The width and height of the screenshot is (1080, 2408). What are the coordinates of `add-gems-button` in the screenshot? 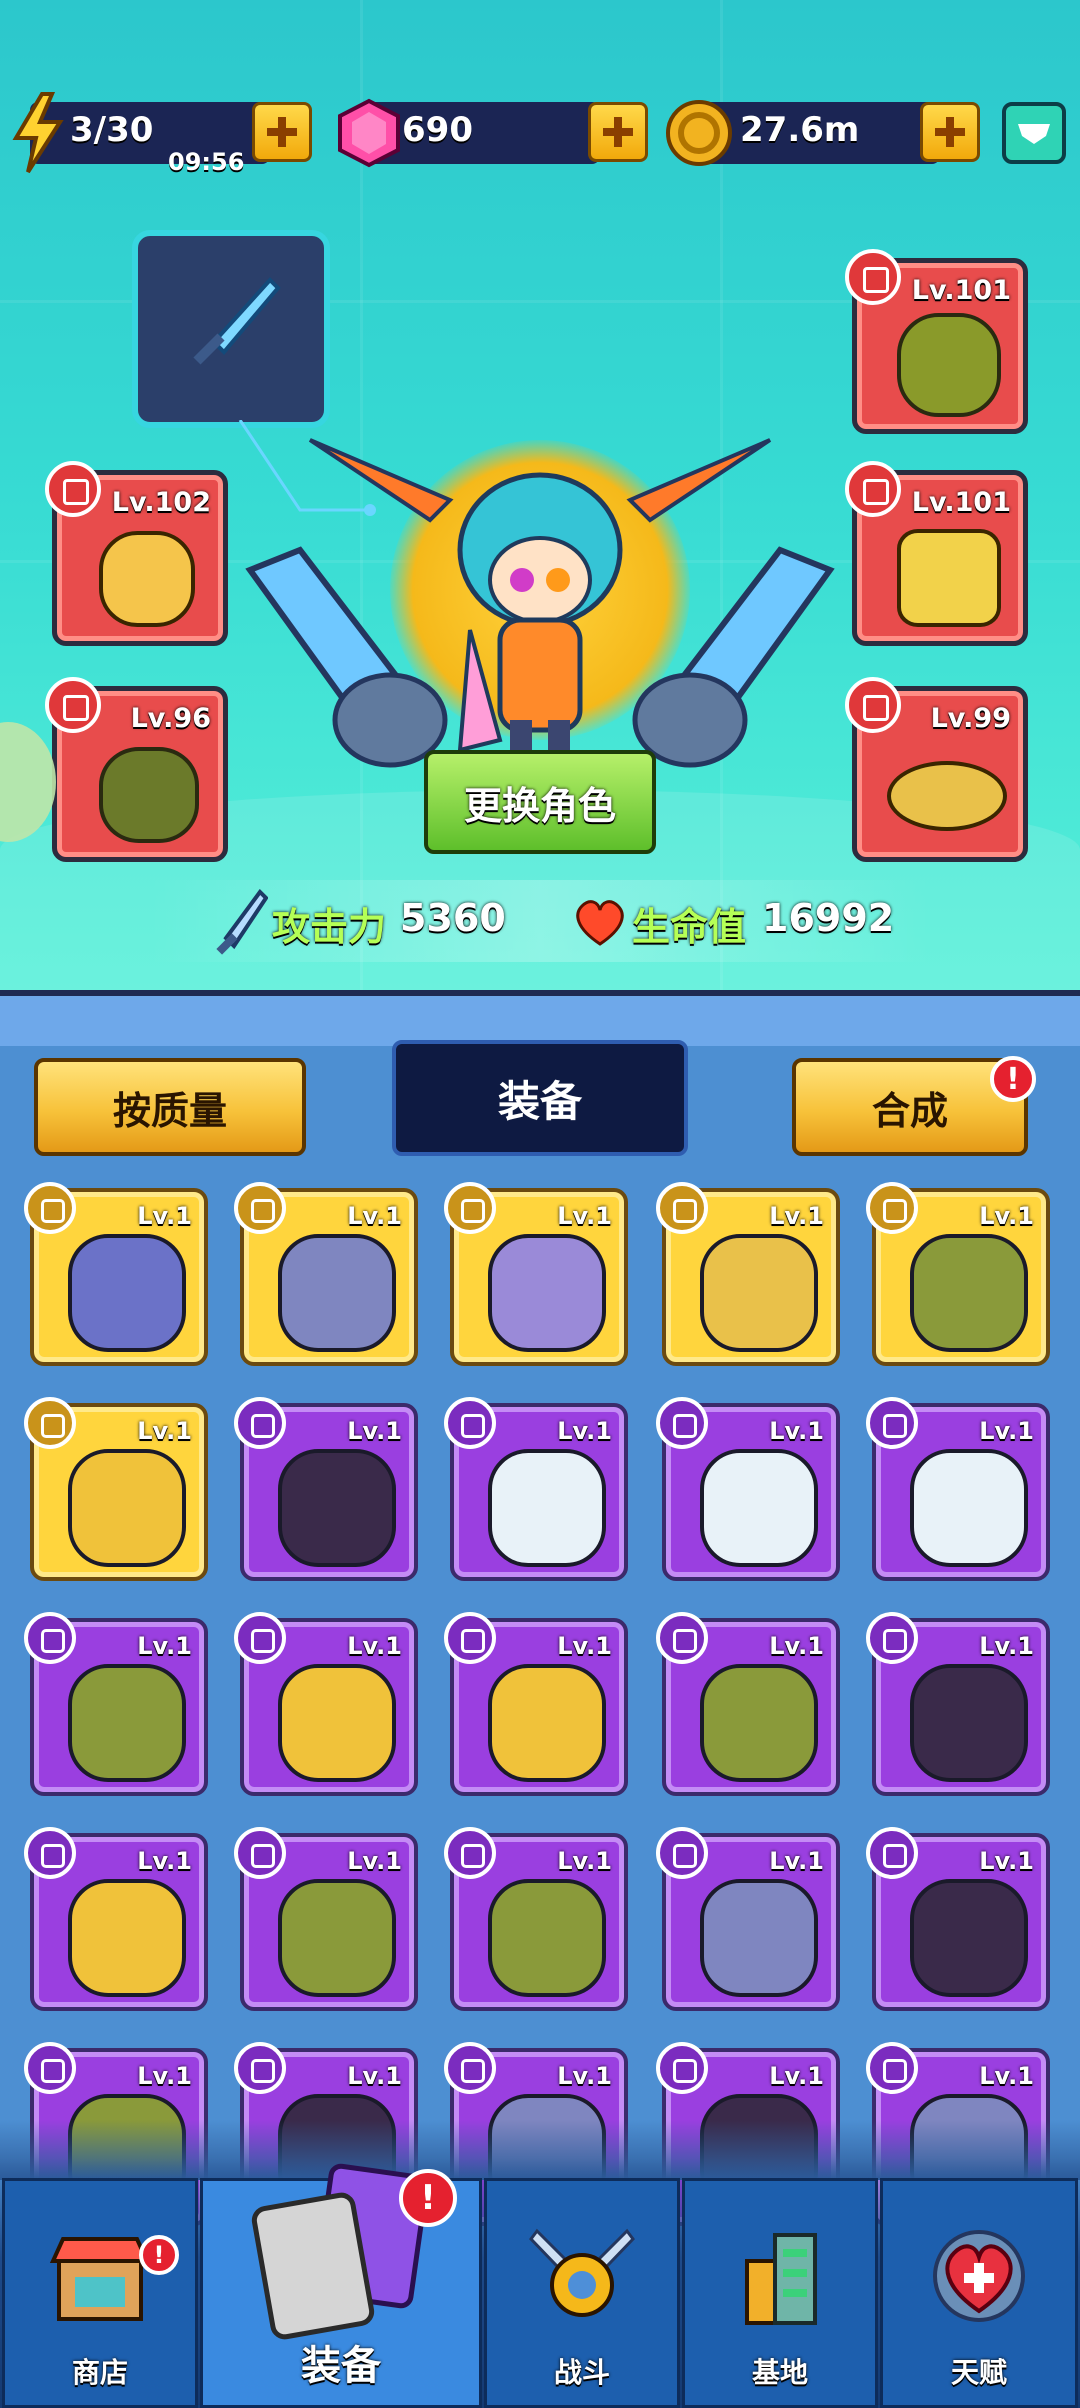 It's located at (618, 132).